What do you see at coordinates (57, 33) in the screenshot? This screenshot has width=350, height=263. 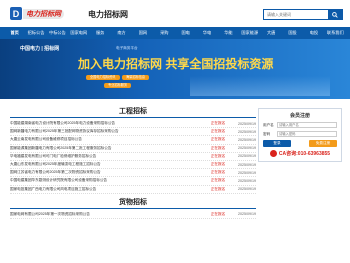 I see `nav-item: 中标公告` at bounding box center [57, 33].